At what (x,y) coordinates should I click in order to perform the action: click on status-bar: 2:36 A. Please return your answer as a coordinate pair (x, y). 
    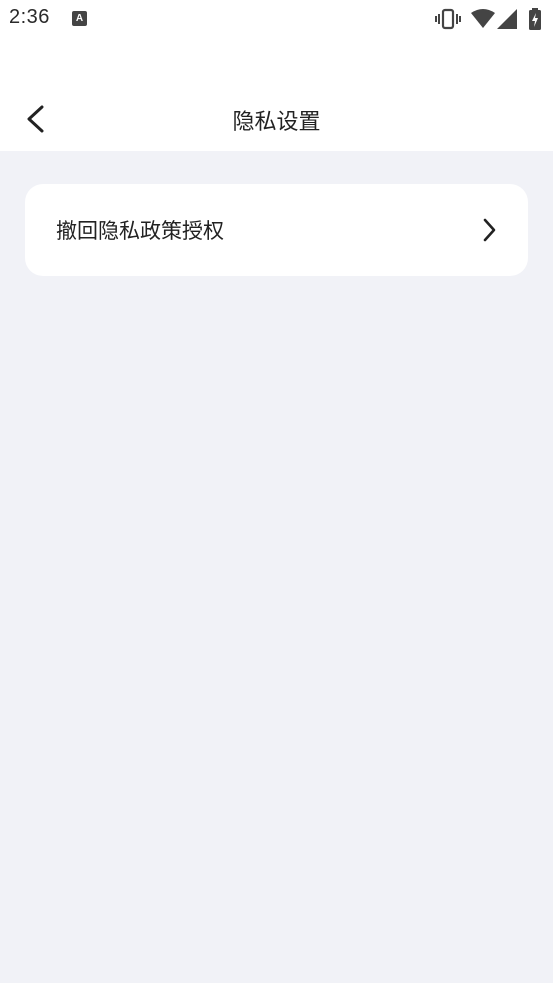
    Looking at the image, I should click on (276, 19).